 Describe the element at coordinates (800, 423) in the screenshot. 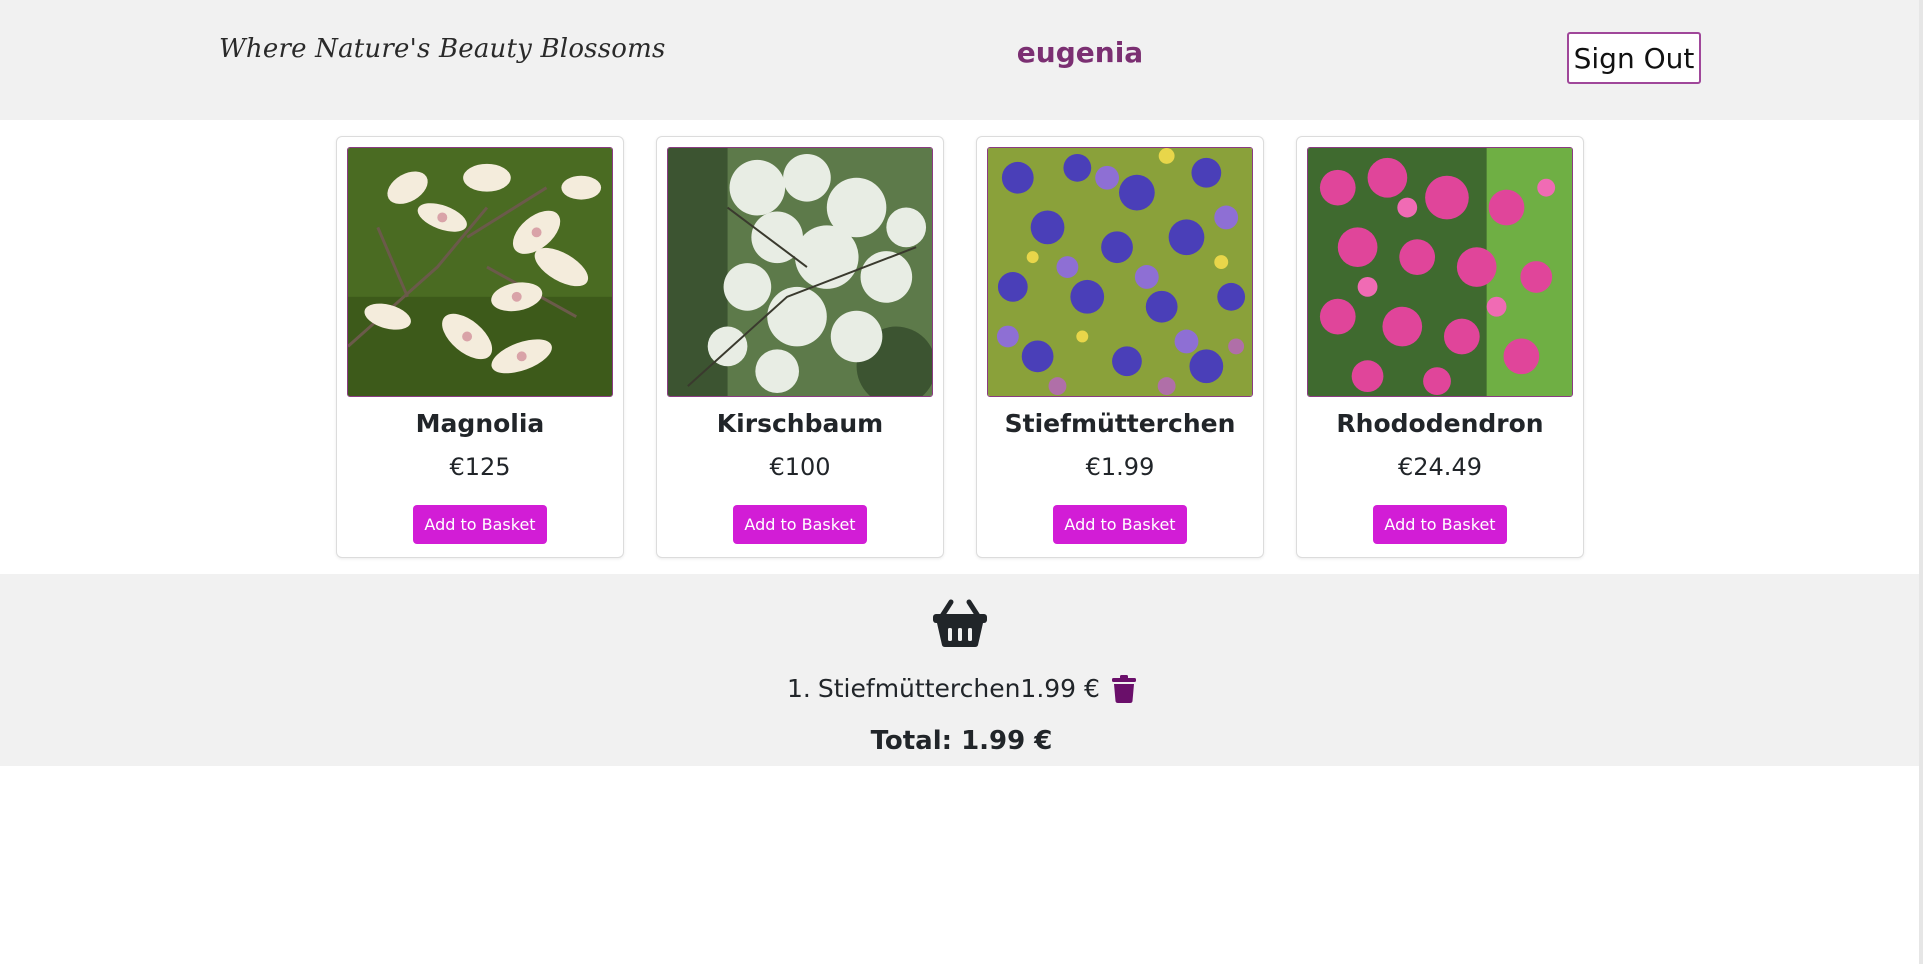

I see `product-name: Kirschbaum` at that location.